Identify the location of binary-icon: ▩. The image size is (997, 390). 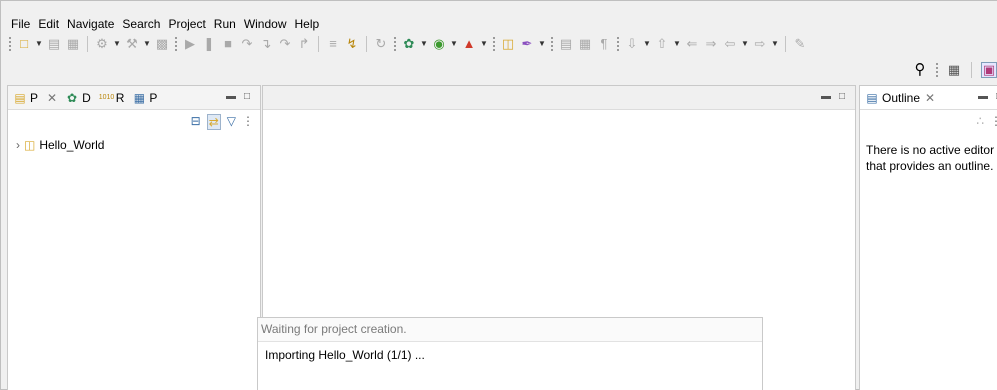
(162, 44).